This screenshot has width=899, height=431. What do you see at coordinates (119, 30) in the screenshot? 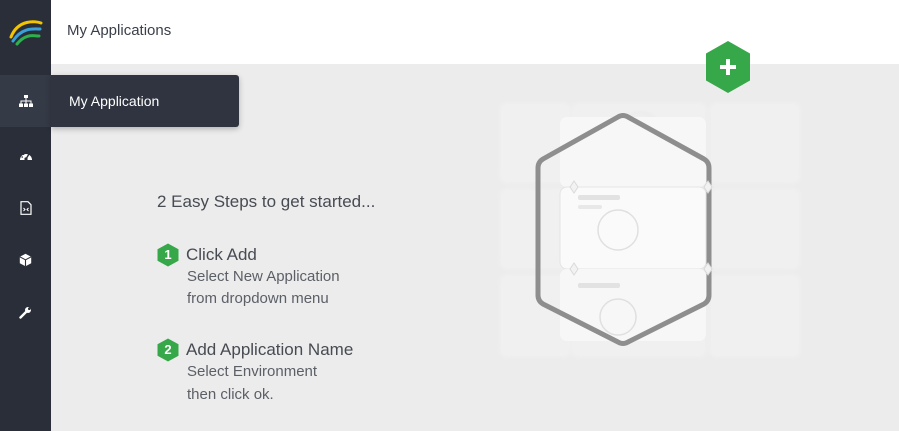
I see `page-title: My Applications` at bounding box center [119, 30].